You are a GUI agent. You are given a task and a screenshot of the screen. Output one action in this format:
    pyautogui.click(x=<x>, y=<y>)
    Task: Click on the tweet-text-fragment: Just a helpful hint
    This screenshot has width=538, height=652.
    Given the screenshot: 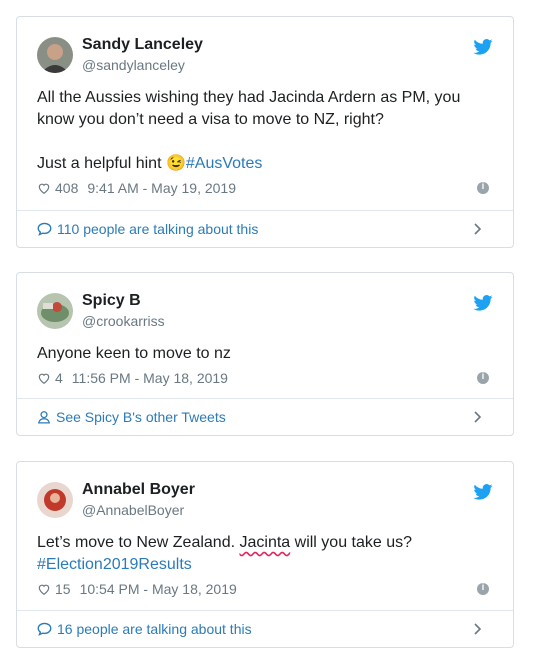 What is the action you would take?
    pyautogui.click(x=101, y=163)
    